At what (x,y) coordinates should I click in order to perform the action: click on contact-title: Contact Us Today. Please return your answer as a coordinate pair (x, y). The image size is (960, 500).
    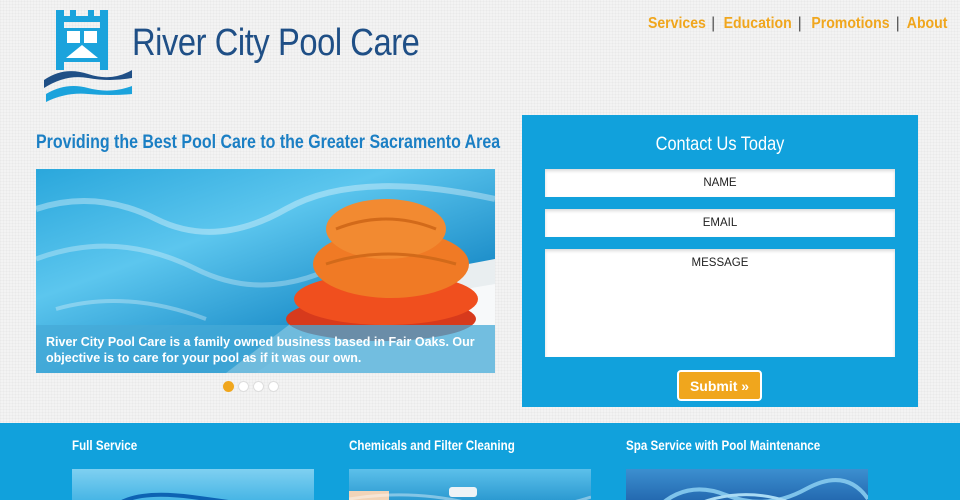
    Looking at the image, I should click on (720, 144).